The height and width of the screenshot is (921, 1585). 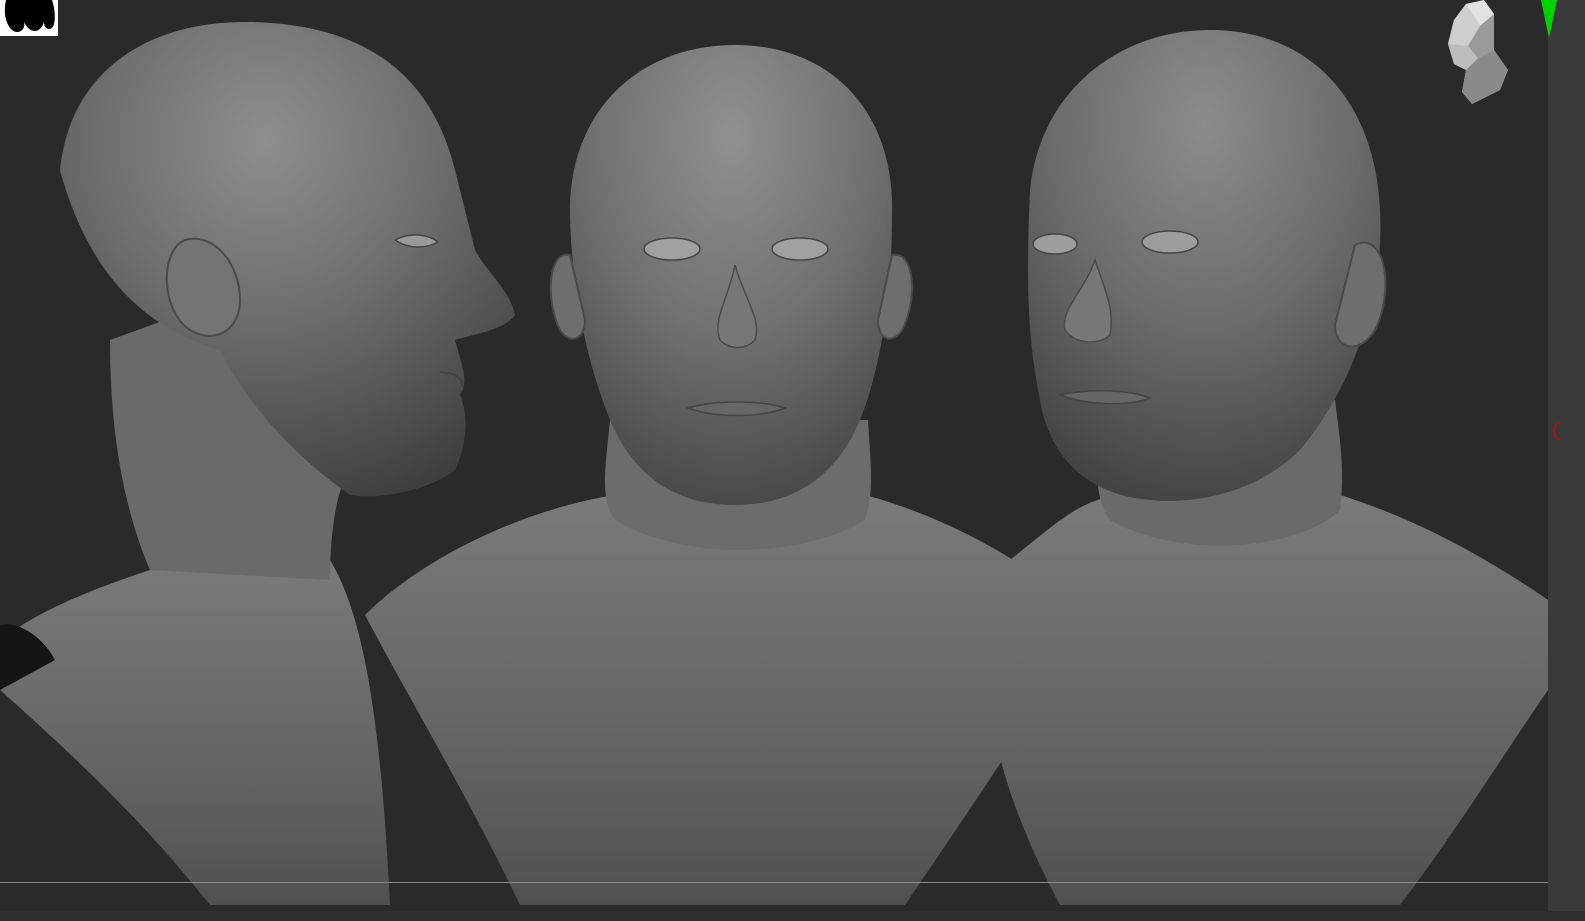 I want to click on app-logo-icon, so click(x=29, y=18).